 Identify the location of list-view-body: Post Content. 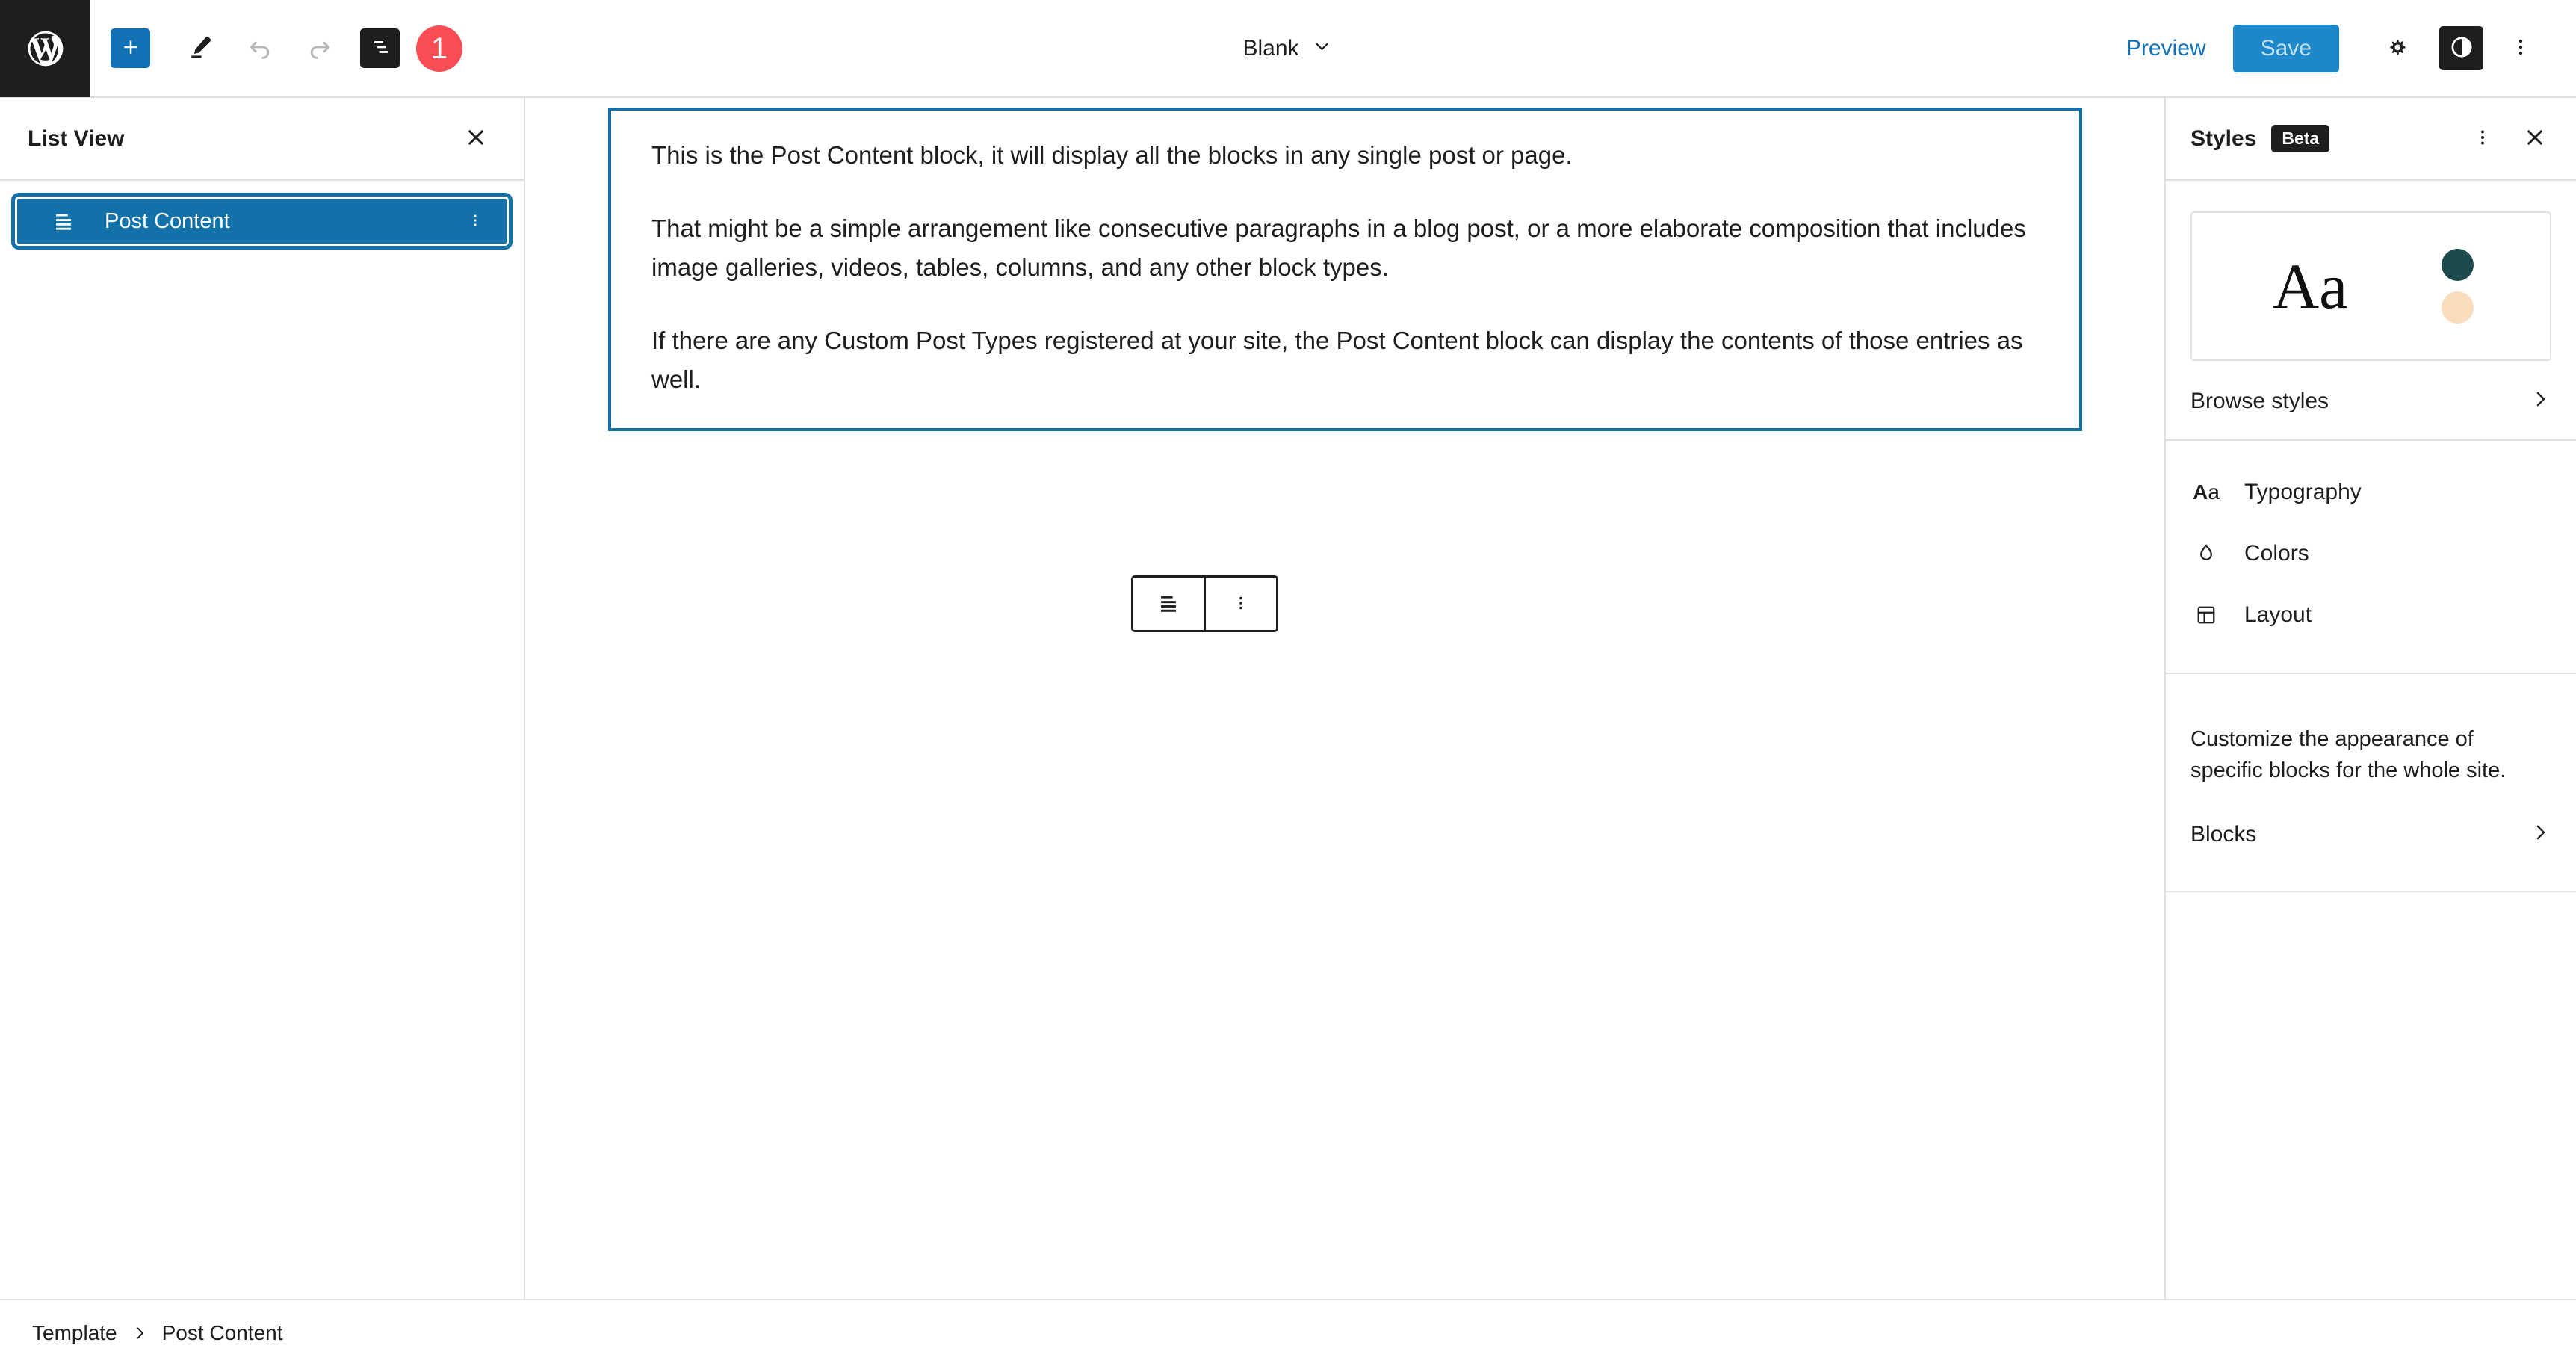
(262, 214).